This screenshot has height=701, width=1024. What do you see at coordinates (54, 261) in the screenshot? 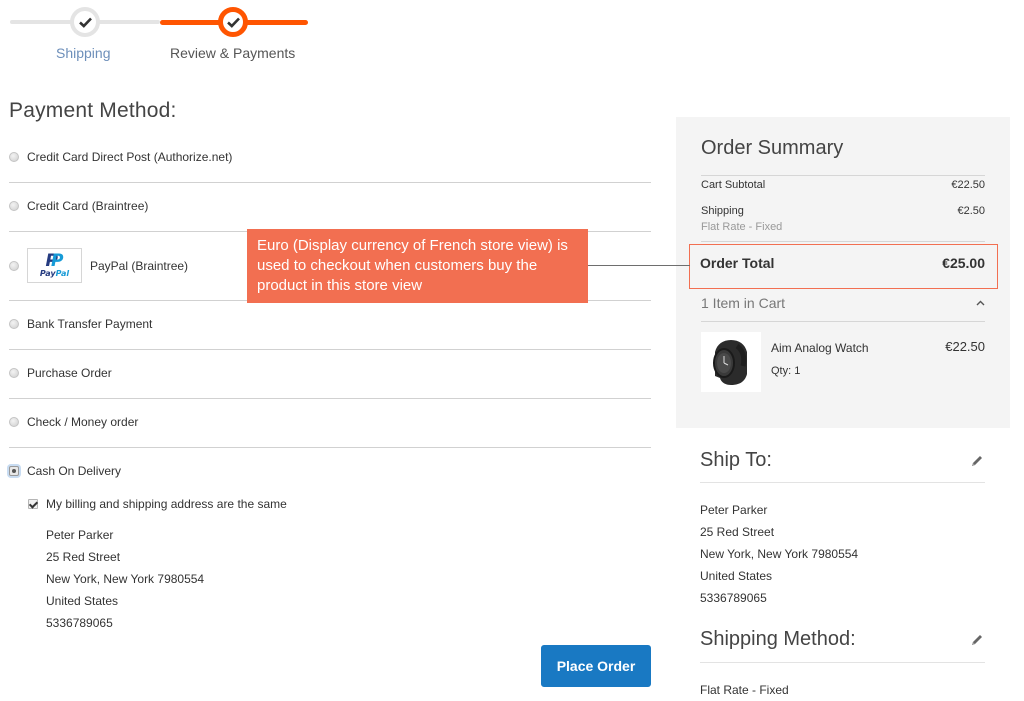
I see `paypal-p-icon: PP` at bounding box center [54, 261].